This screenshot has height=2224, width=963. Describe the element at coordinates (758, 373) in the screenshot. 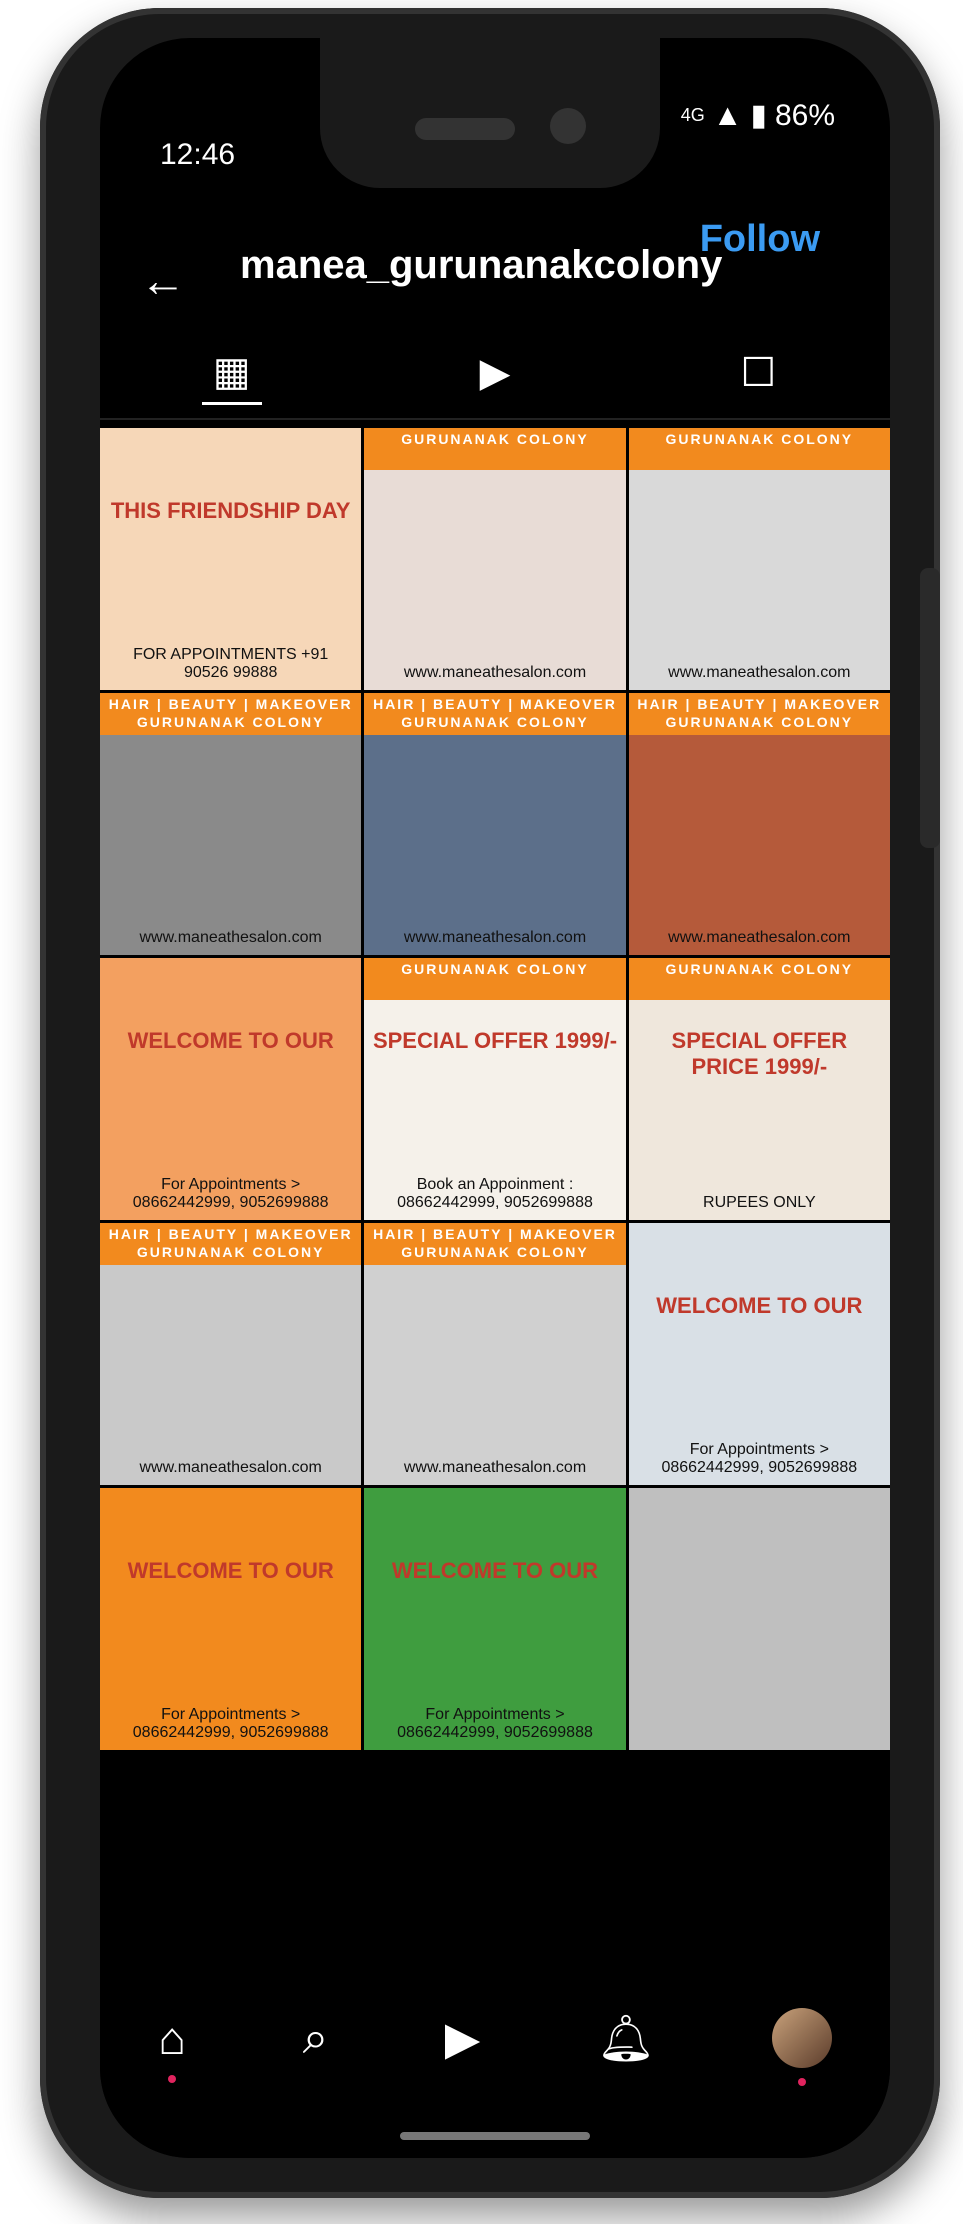

I see `tagged-tab-icon: ☐` at that location.